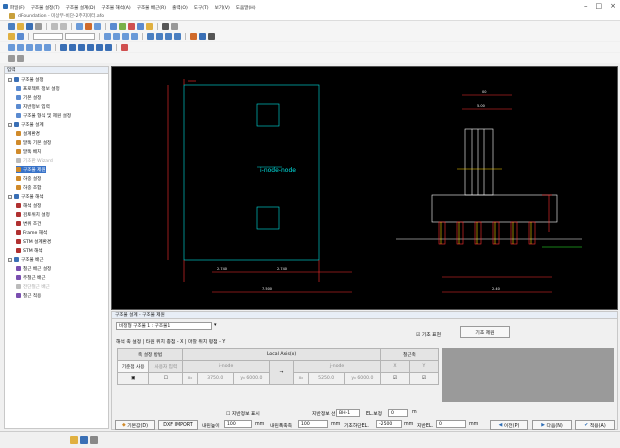  Describe the element at coordinates (17, 8) in the screenshot. I see `menu-file: 파일(F)` at that location.